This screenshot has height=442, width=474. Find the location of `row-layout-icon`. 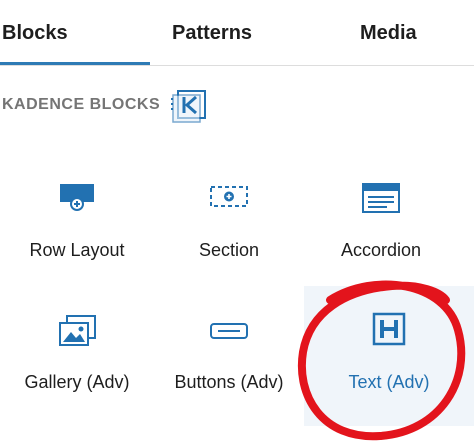

row-layout-icon is located at coordinates (77, 197).